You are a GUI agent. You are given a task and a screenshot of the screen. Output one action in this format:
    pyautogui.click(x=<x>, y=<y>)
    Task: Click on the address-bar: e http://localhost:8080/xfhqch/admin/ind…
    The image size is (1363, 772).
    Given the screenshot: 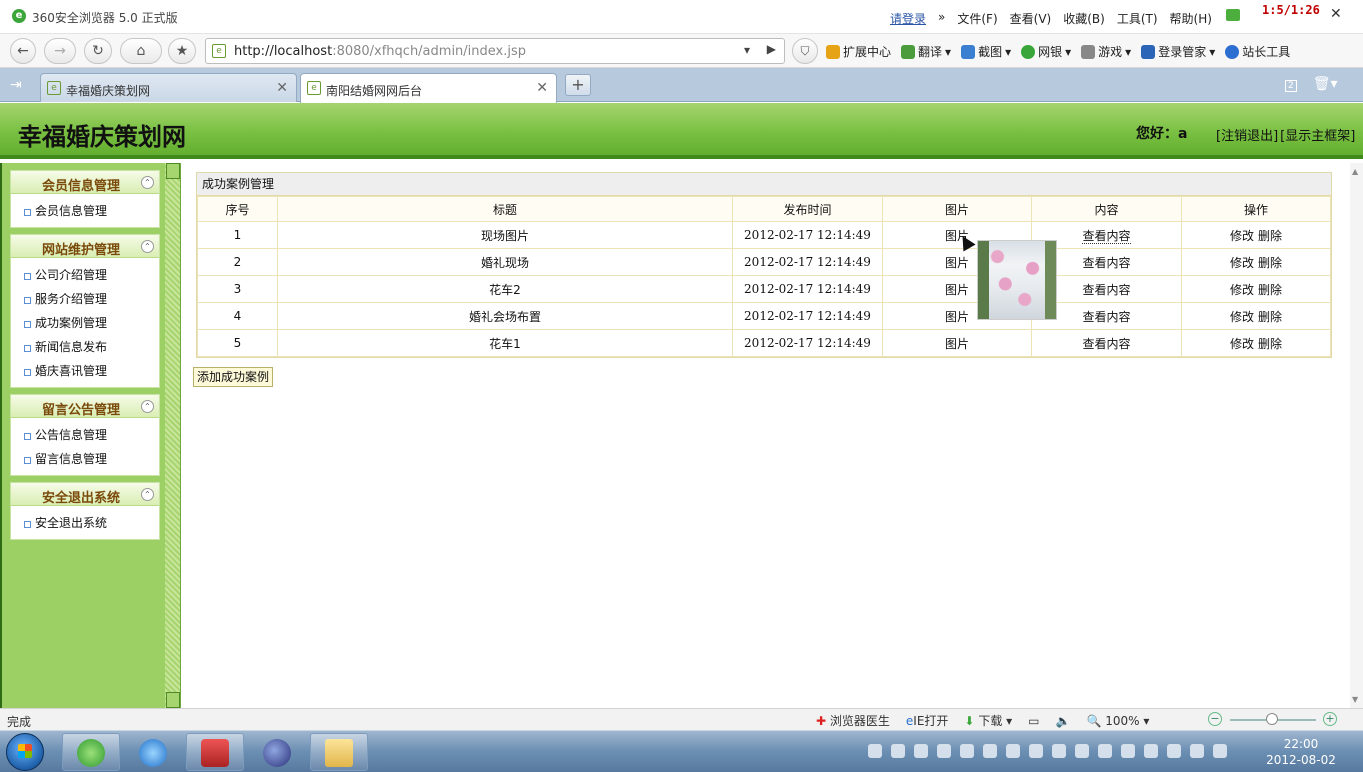 What is the action you would take?
    pyautogui.click(x=495, y=51)
    